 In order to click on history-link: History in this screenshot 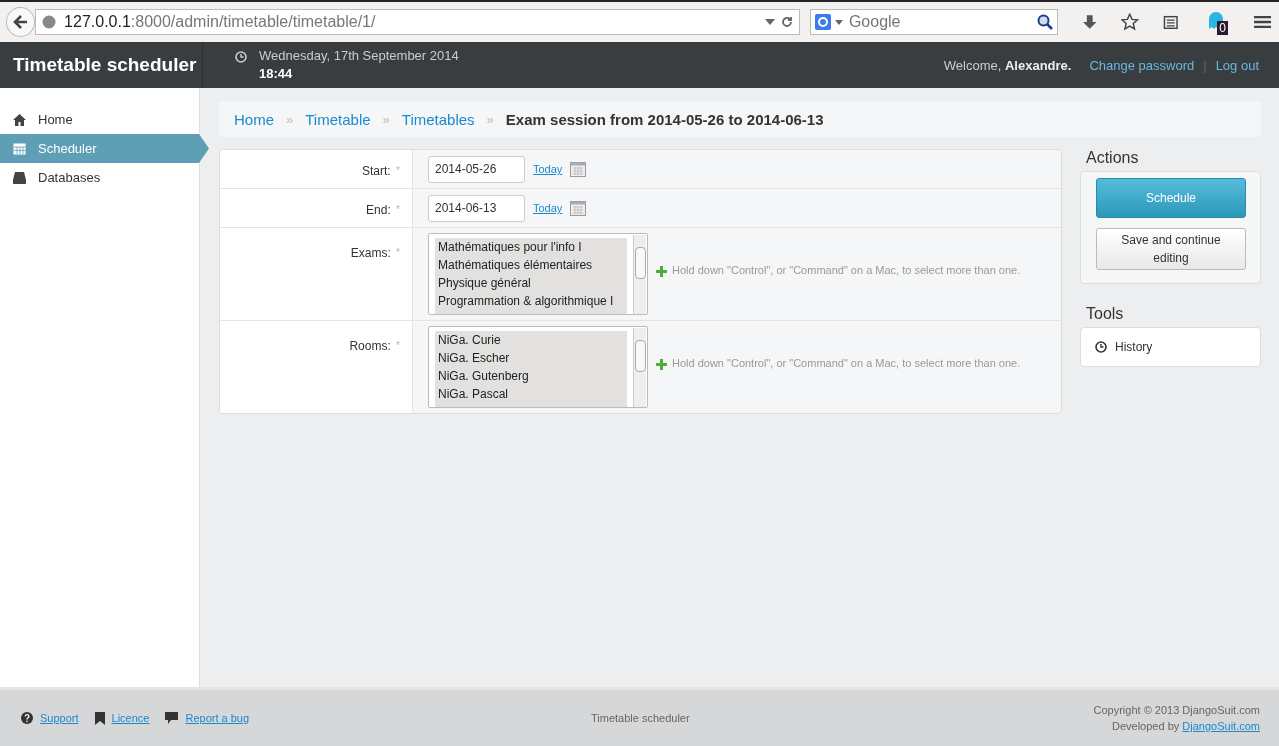, I will do `click(1134, 347)`.